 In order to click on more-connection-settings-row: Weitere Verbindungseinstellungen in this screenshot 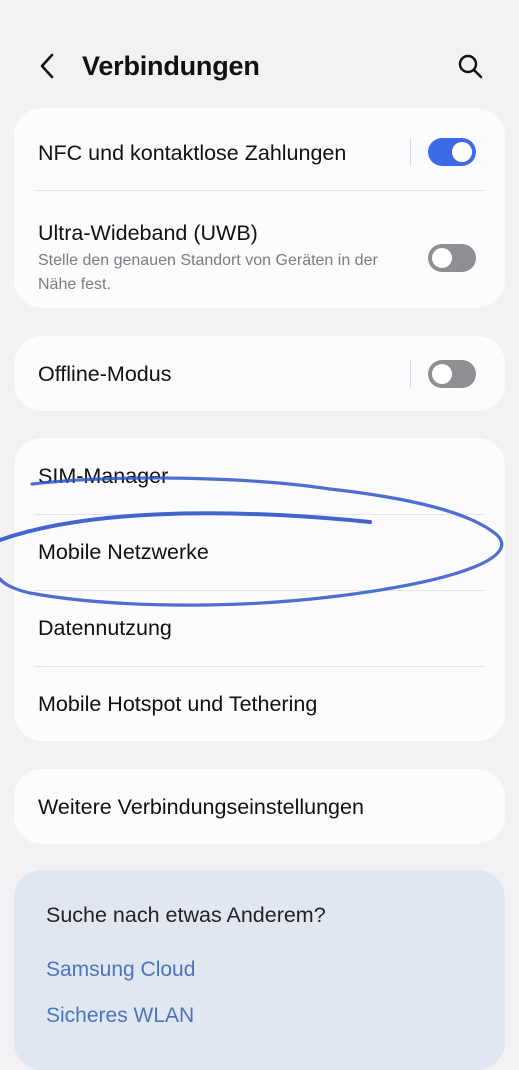, I will do `click(259, 806)`.